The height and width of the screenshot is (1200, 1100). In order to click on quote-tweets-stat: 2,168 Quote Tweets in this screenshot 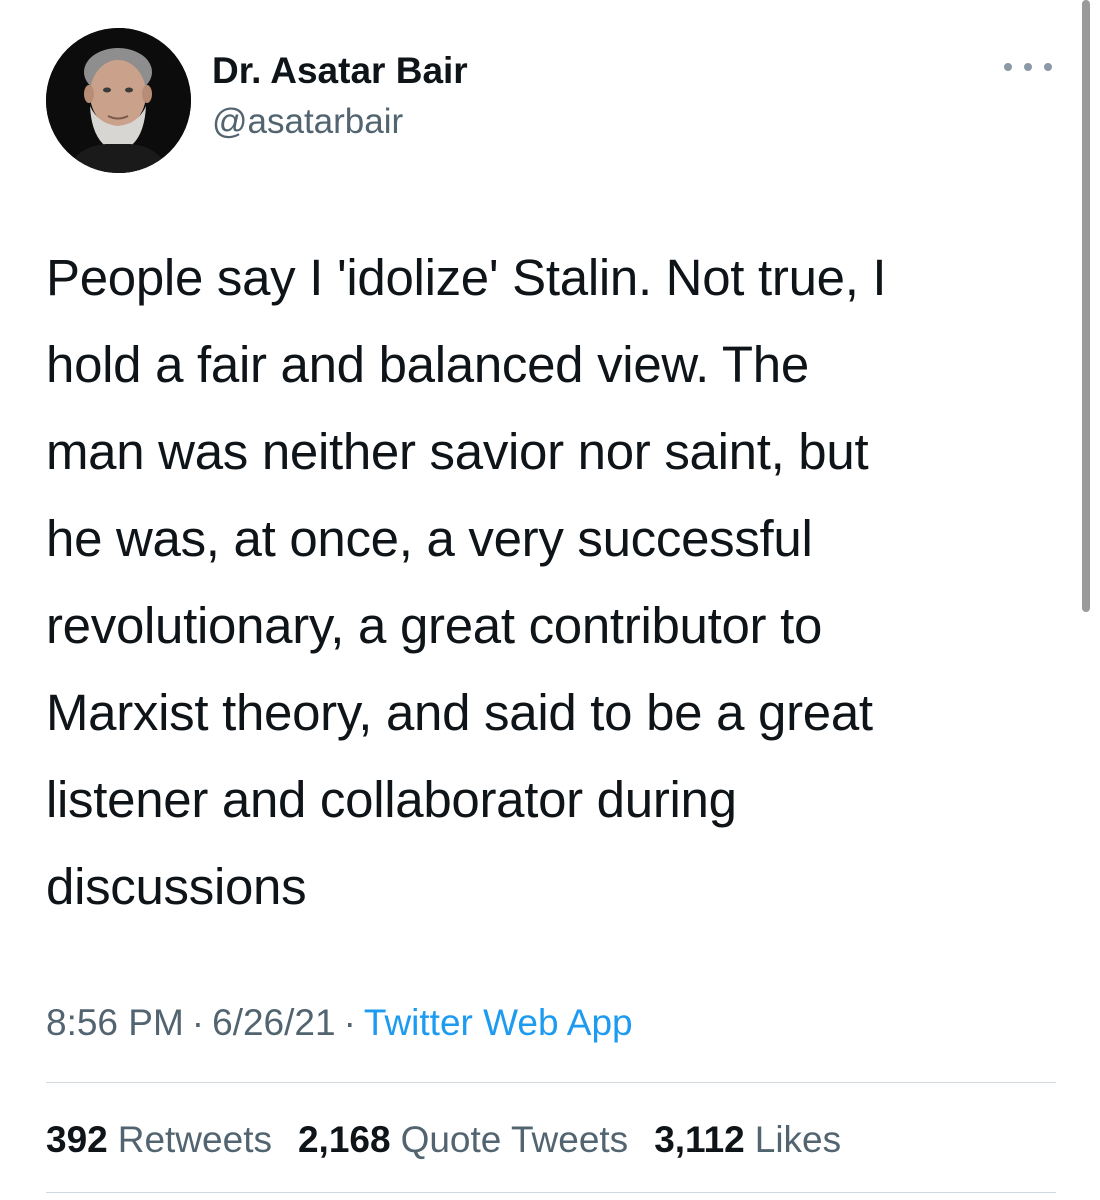, I will do `click(463, 1140)`.